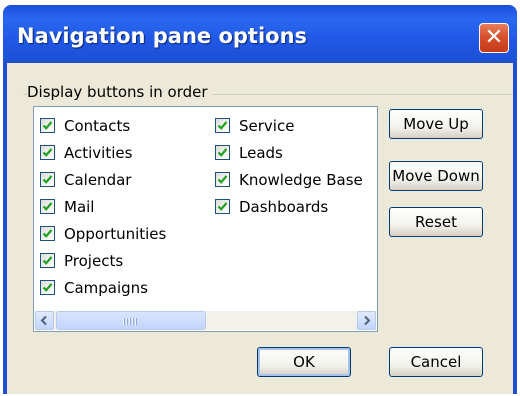 This screenshot has width=520, height=396. What do you see at coordinates (284, 206) in the screenshot?
I see `list-item-label: Dashboards` at bounding box center [284, 206].